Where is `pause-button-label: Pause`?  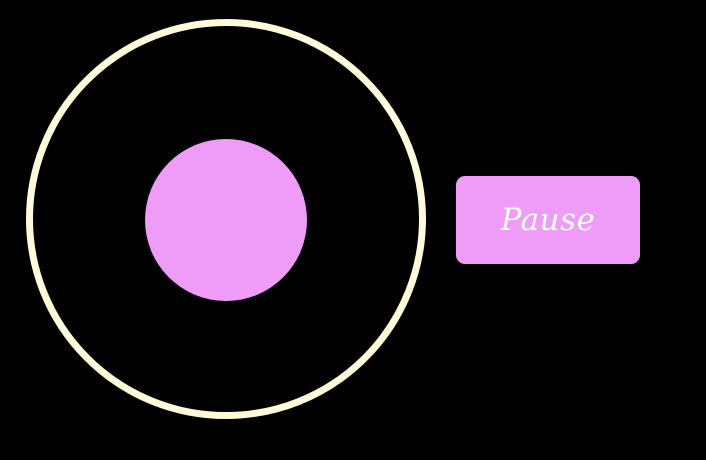
pause-button-label: Pause is located at coordinates (548, 220).